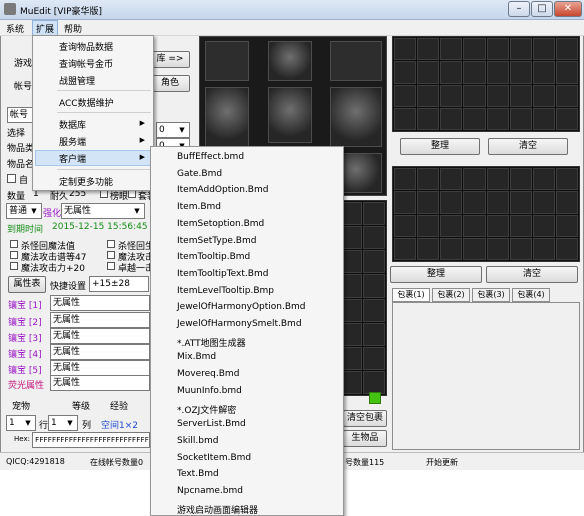 The image size is (584, 516). I want to click on client-menu-item: Npcname.bmd, so click(210, 491).